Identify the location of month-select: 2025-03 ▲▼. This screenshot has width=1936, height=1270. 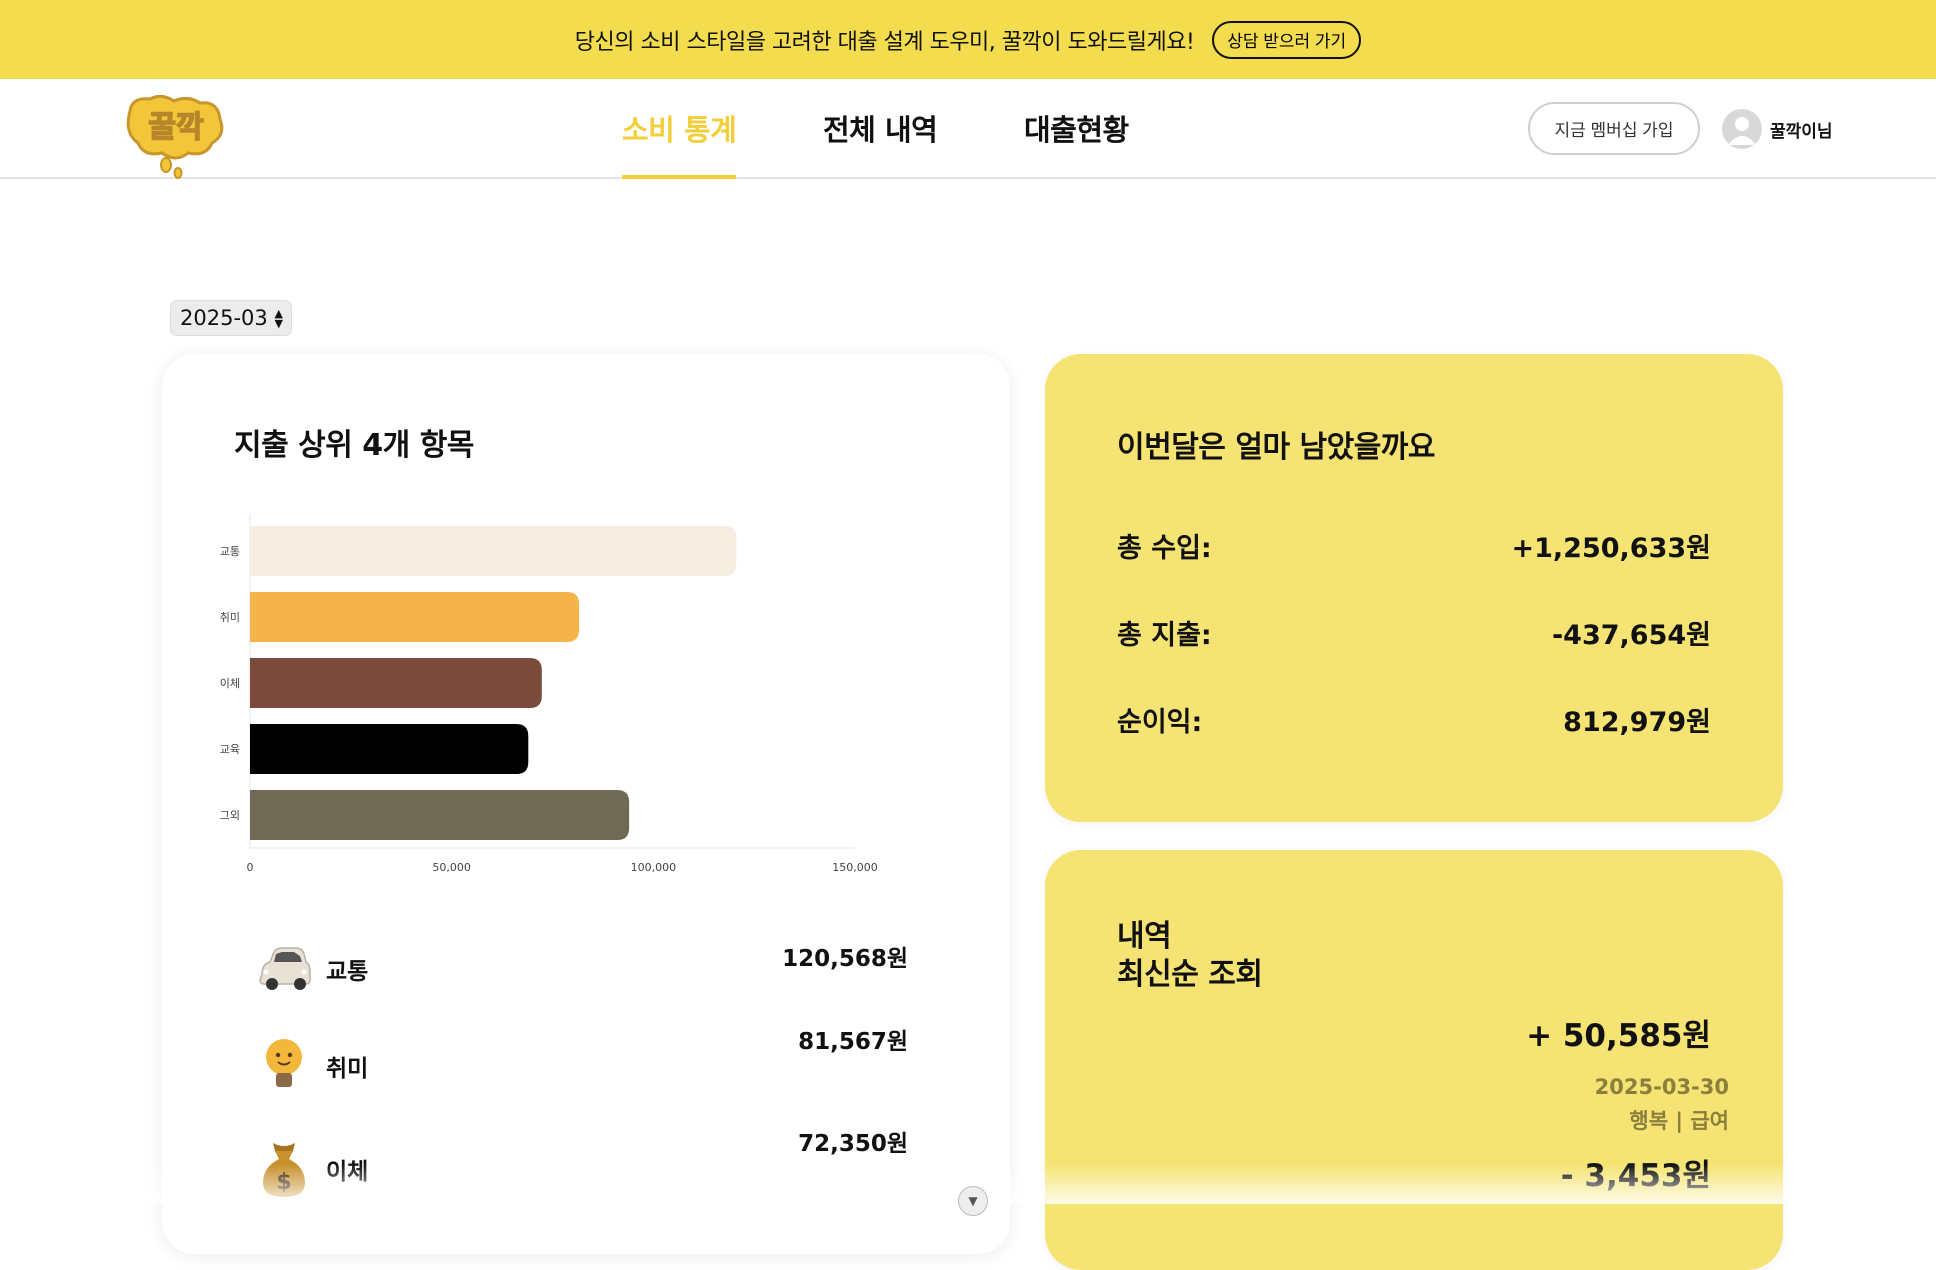
(231, 318).